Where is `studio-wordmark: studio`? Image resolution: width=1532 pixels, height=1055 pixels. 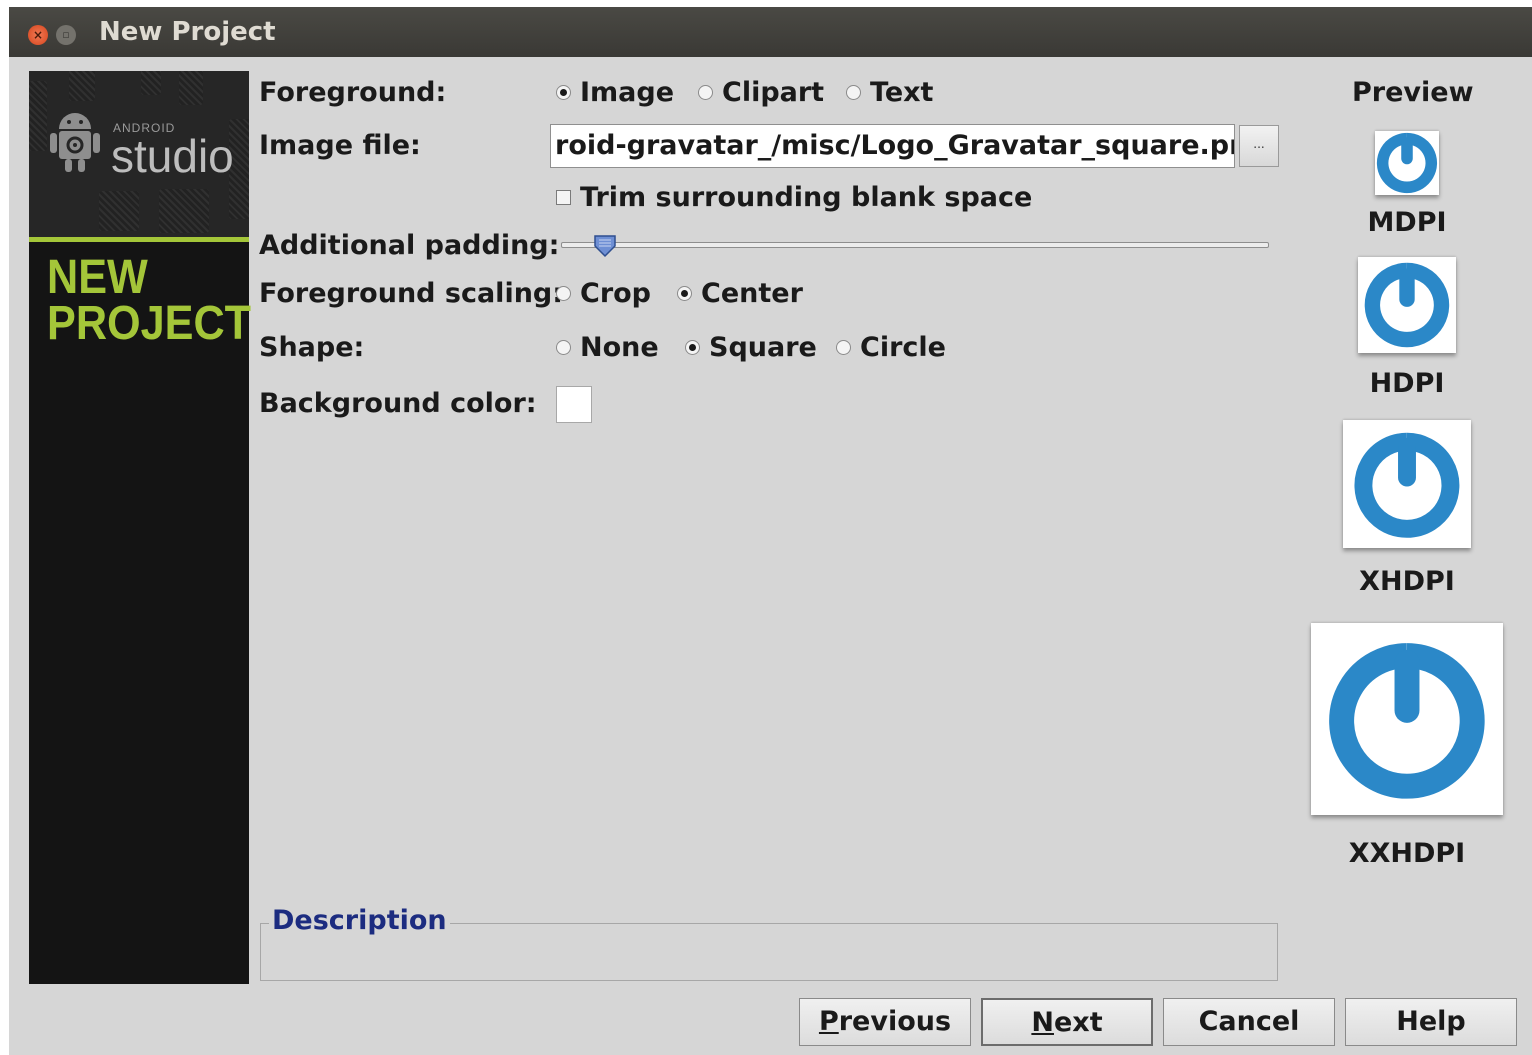
studio-wordmark: studio is located at coordinates (172, 156).